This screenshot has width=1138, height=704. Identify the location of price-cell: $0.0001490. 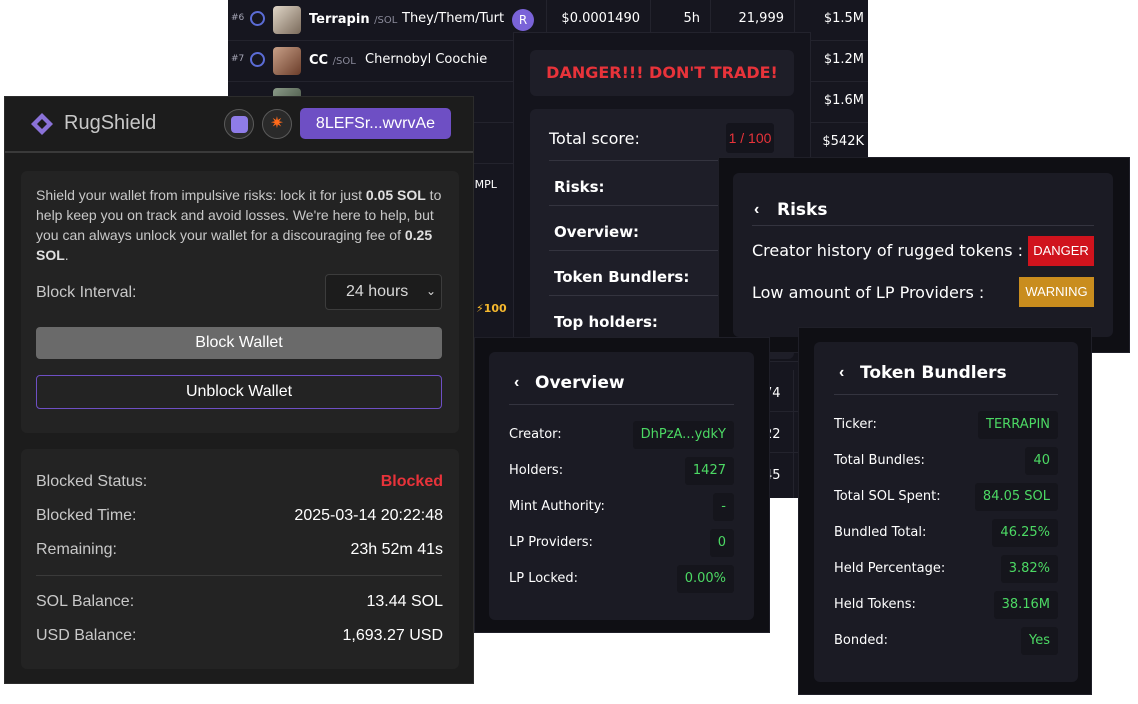
(600, 18).